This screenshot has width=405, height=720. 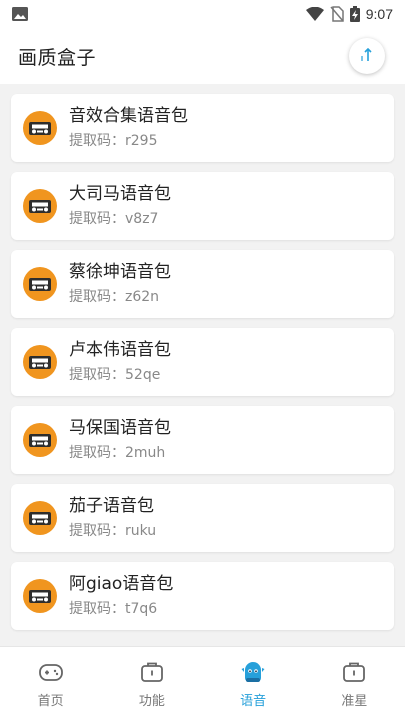 I want to click on extraction-code: 提取码：52qe, so click(x=115, y=375).